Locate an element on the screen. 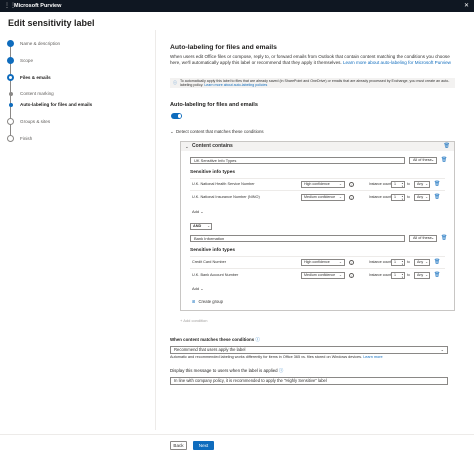  wizard-step-files-emails: Files & emails is located at coordinates (76, 78).